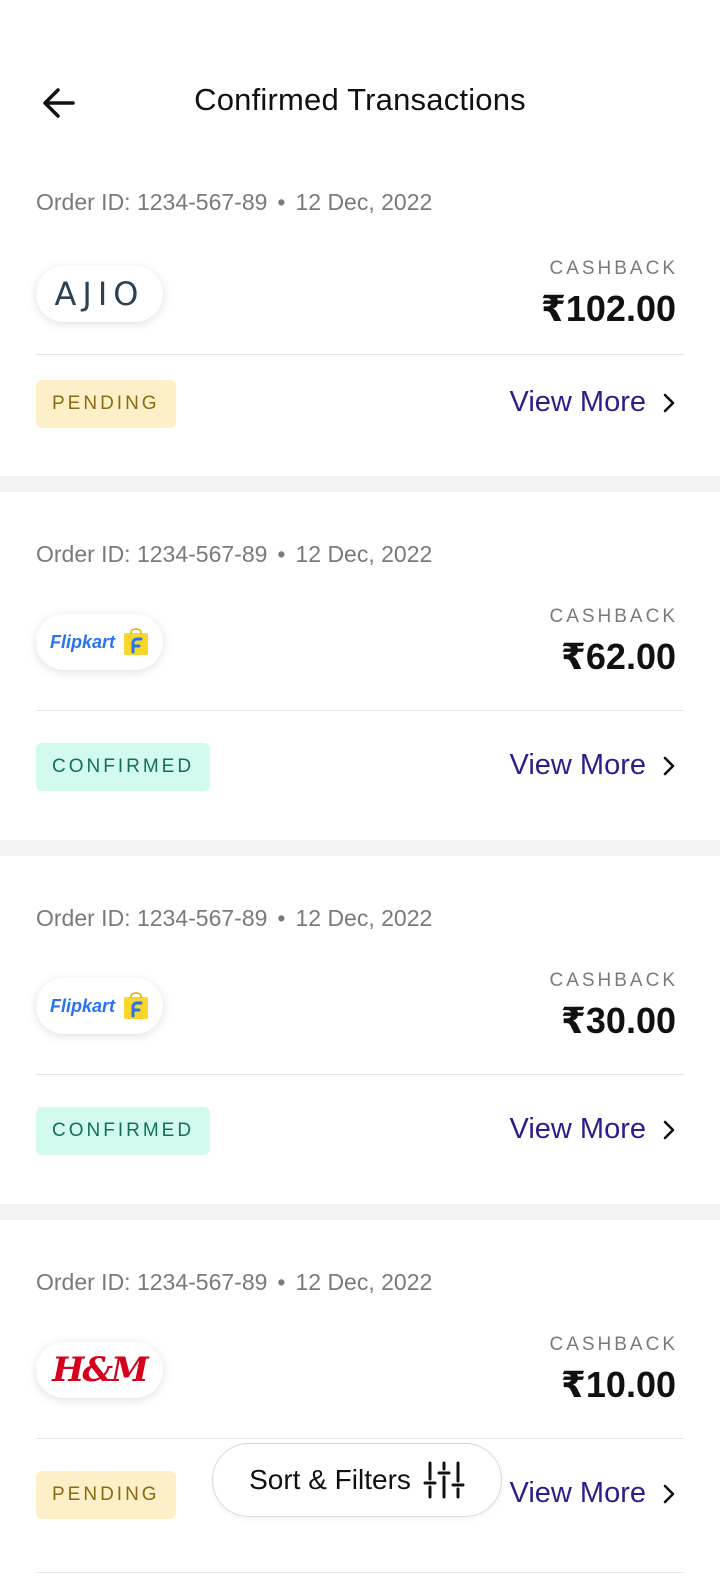  I want to click on app-header: Confirmed Transactions, so click(360, 80).